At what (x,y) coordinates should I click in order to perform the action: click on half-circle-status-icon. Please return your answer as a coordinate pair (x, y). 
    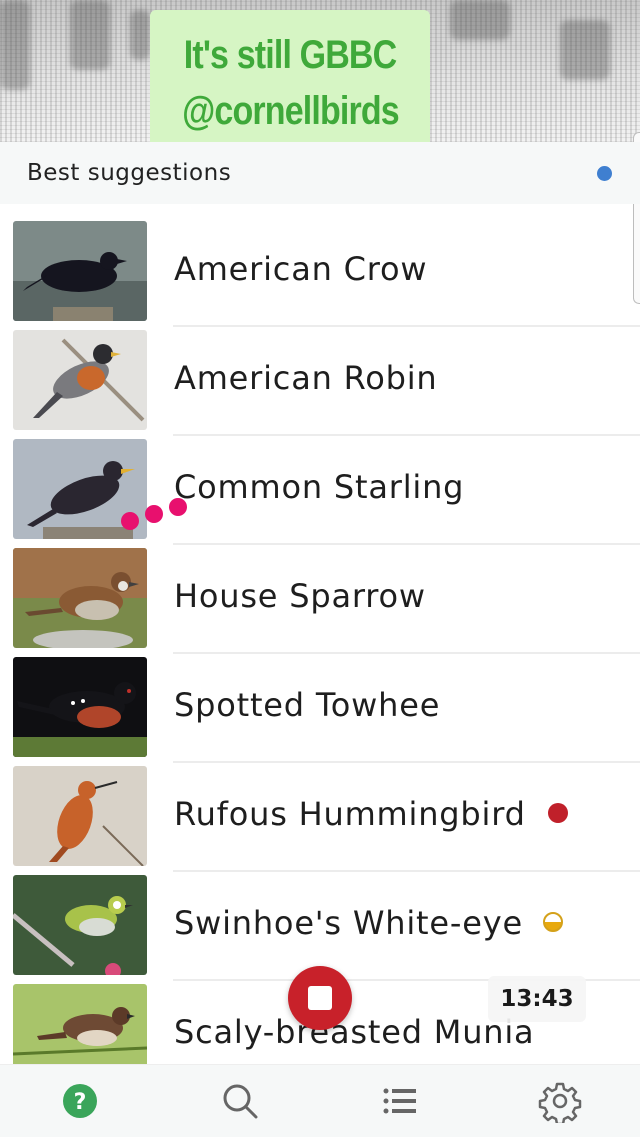
    Looking at the image, I should click on (552, 922).